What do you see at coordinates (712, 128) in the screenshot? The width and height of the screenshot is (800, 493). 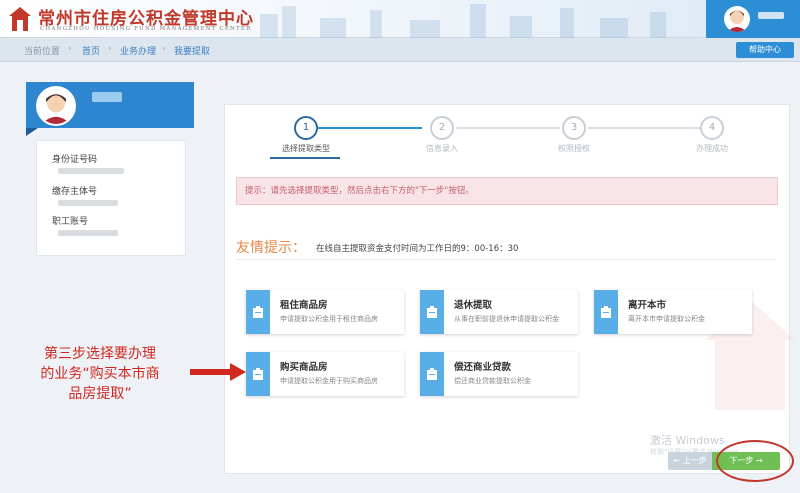 I see `step-4-indicator: 4` at bounding box center [712, 128].